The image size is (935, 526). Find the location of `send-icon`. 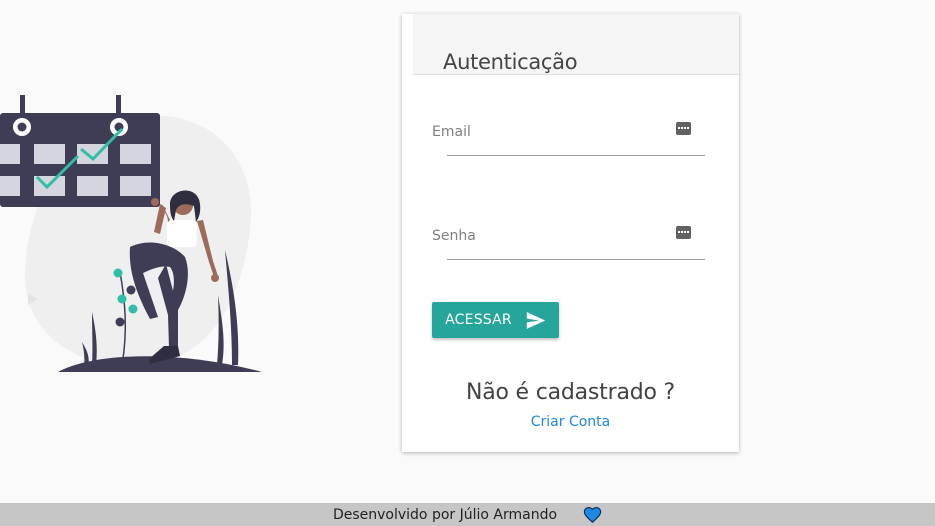

send-icon is located at coordinates (536, 320).